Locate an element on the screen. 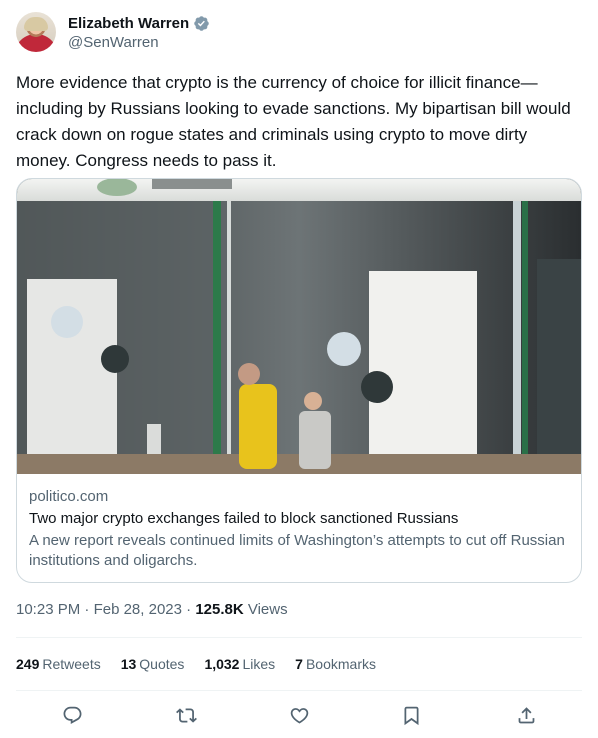  bookmarks-stat: 7 Bookmarks is located at coordinates (335, 664).